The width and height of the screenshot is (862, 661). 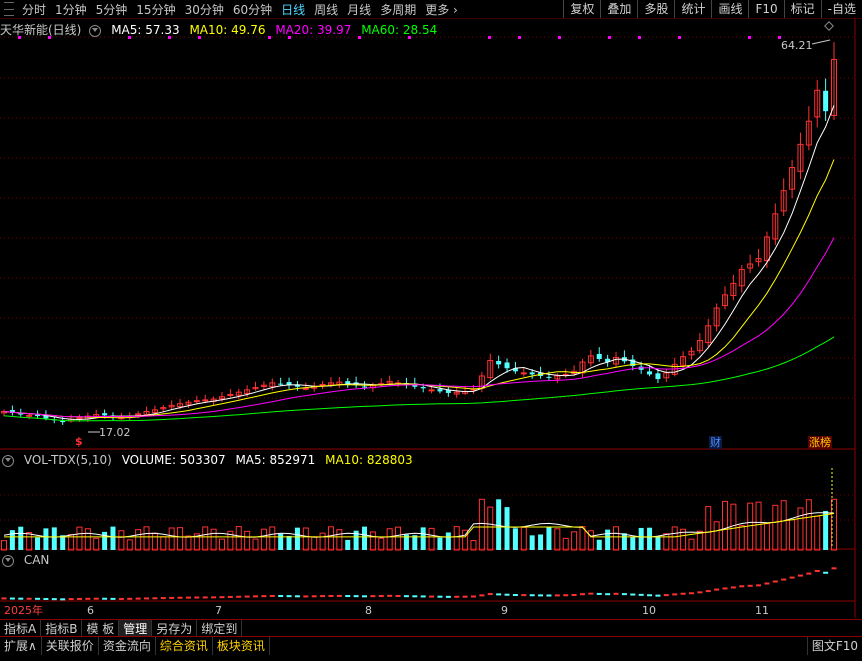 I want to click on x-axis-month-6: 6, so click(x=90, y=610).